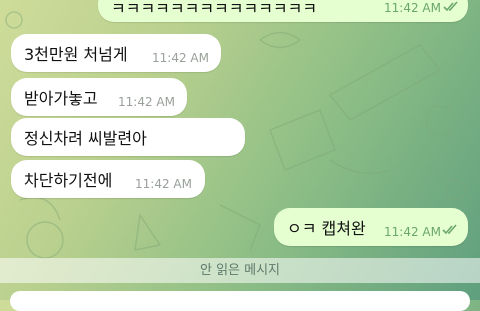 The height and width of the screenshot is (311, 480). What do you see at coordinates (68, 180) in the screenshot?
I see `message-text: 차단하기전에` at bounding box center [68, 180].